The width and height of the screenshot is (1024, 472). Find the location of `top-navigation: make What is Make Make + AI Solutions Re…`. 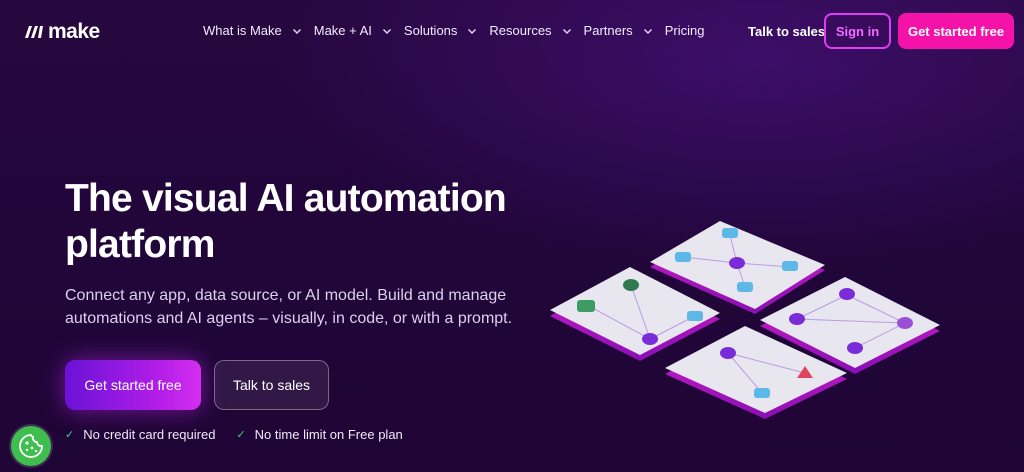

top-navigation: make What is Make Make + AI Solutions Re… is located at coordinates (512, 32).